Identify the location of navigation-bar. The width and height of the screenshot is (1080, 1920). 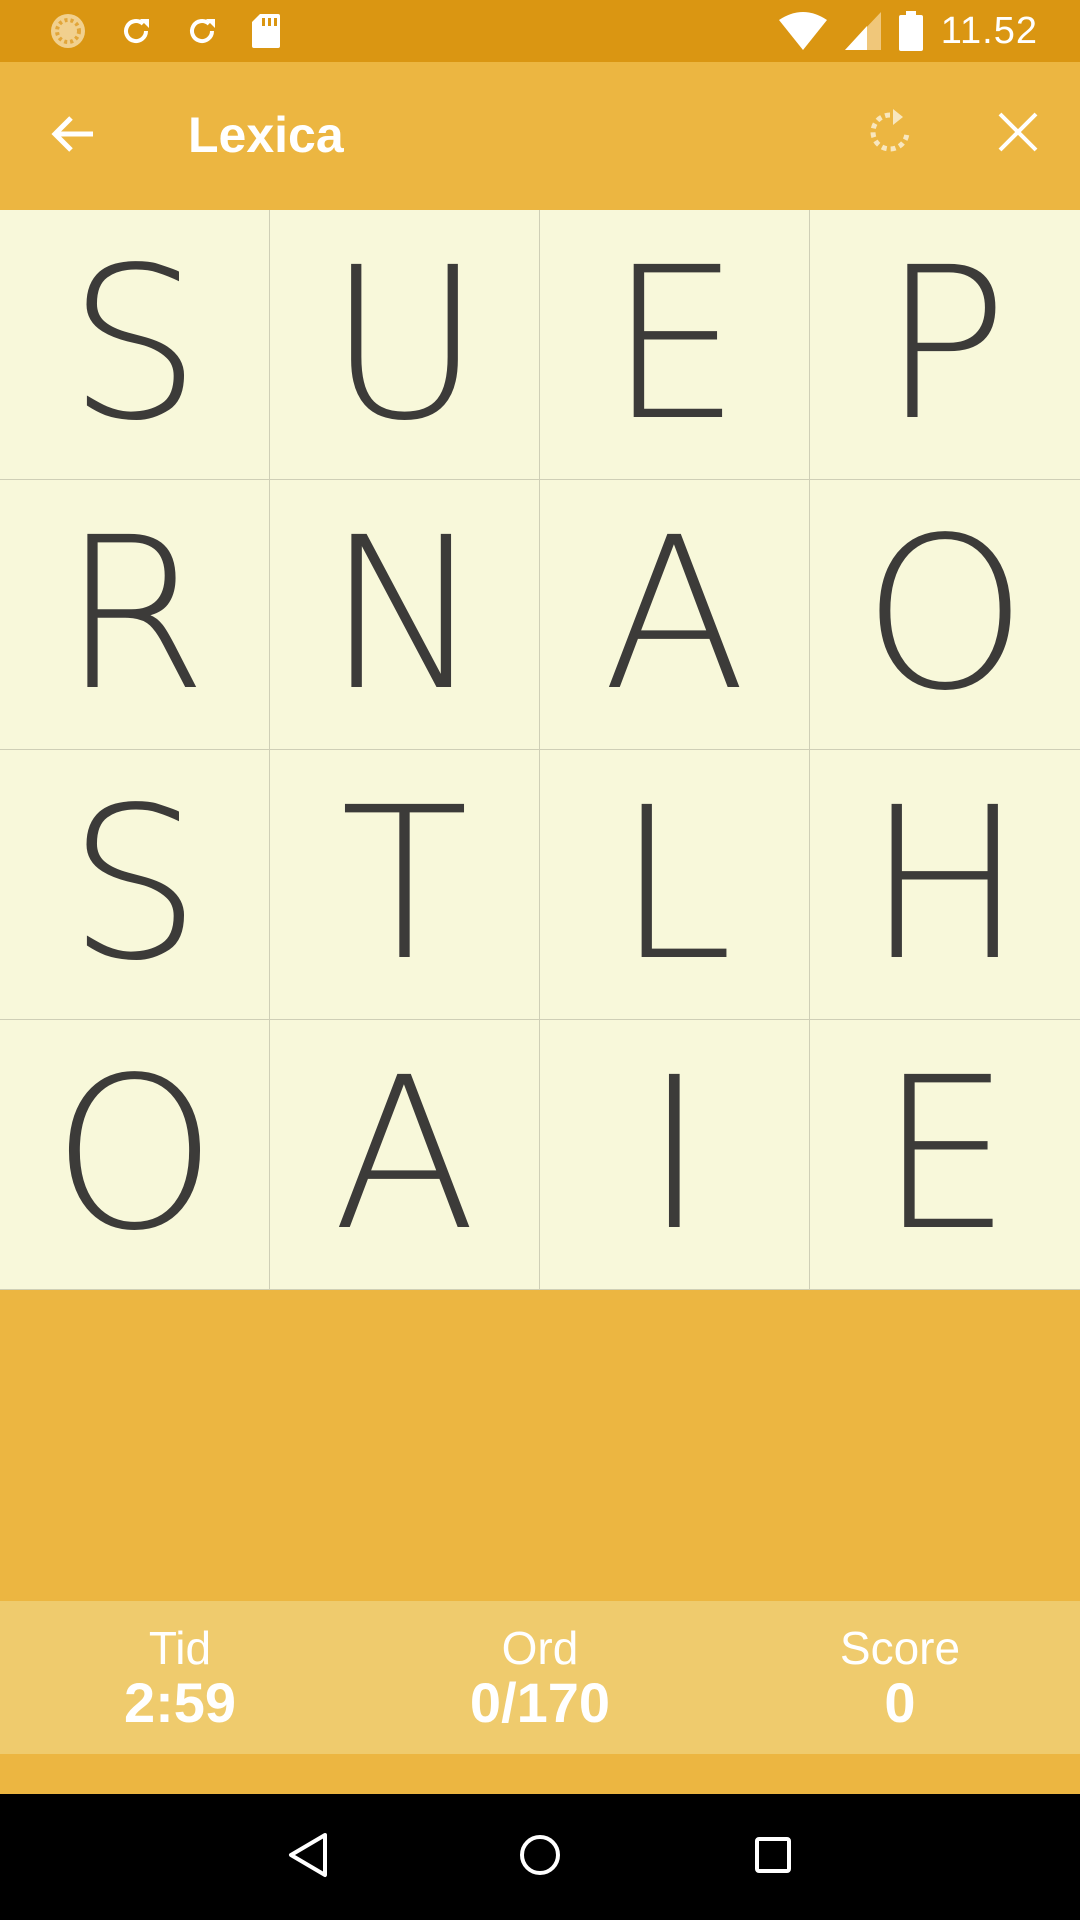
(540, 1857).